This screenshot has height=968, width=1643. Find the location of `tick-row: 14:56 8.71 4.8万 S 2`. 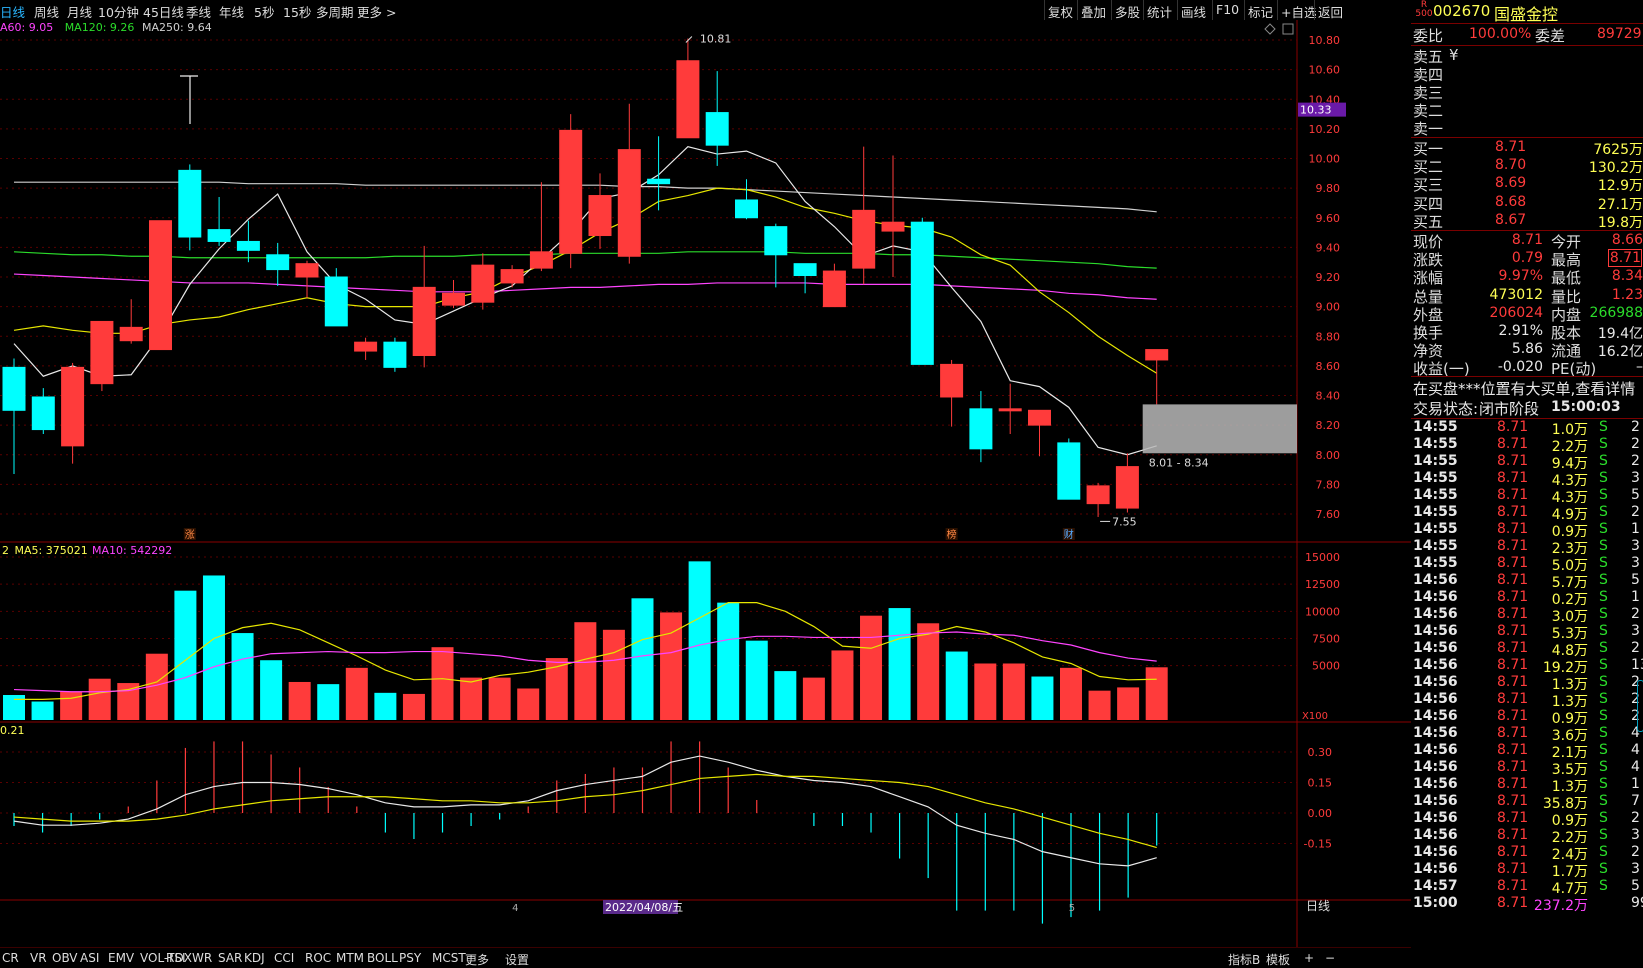

tick-row: 14:56 8.71 4.8万 S 2 is located at coordinates (1528, 649).